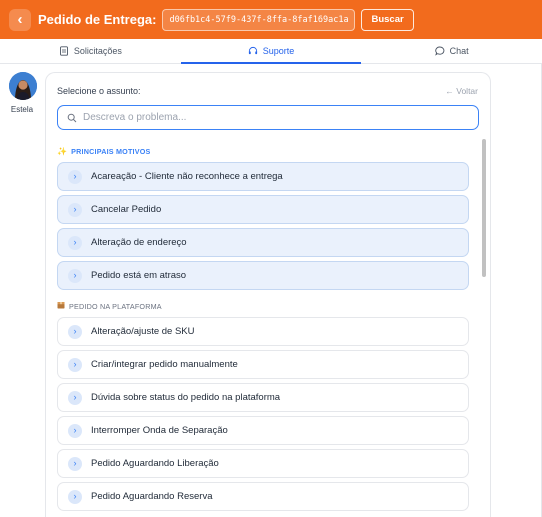 This screenshot has width=542, height=517. Describe the element at coordinates (263, 364) in the screenshot. I see `list-item: › Criar/integrar pedido manualmente` at that location.